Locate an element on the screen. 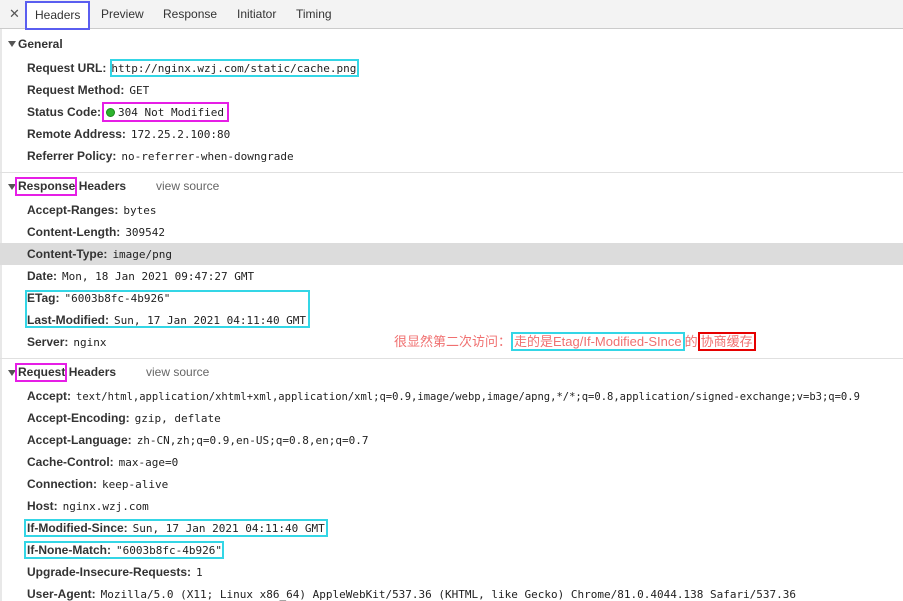 The width and height of the screenshot is (903, 601). response-row-accept-ranges: Accept-Ranges: bytes is located at coordinates (91, 210).